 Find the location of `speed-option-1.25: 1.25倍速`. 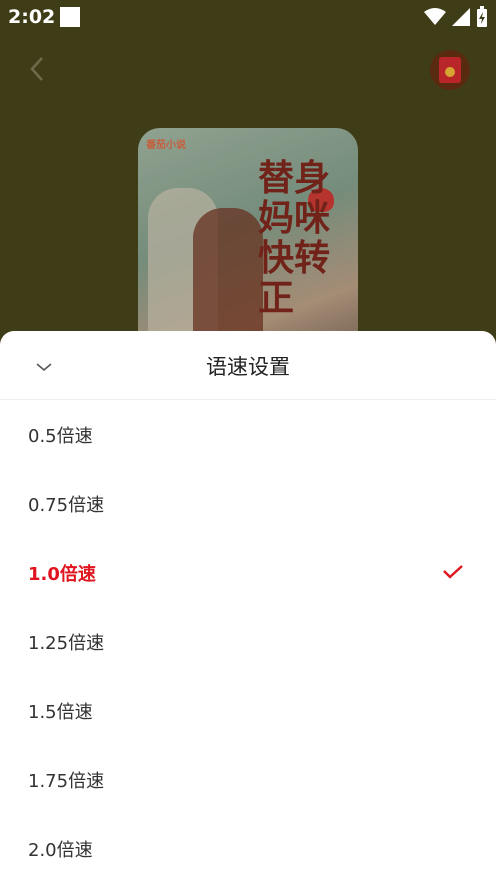

speed-option-1.25: 1.25倍速 is located at coordinates (248, 641).